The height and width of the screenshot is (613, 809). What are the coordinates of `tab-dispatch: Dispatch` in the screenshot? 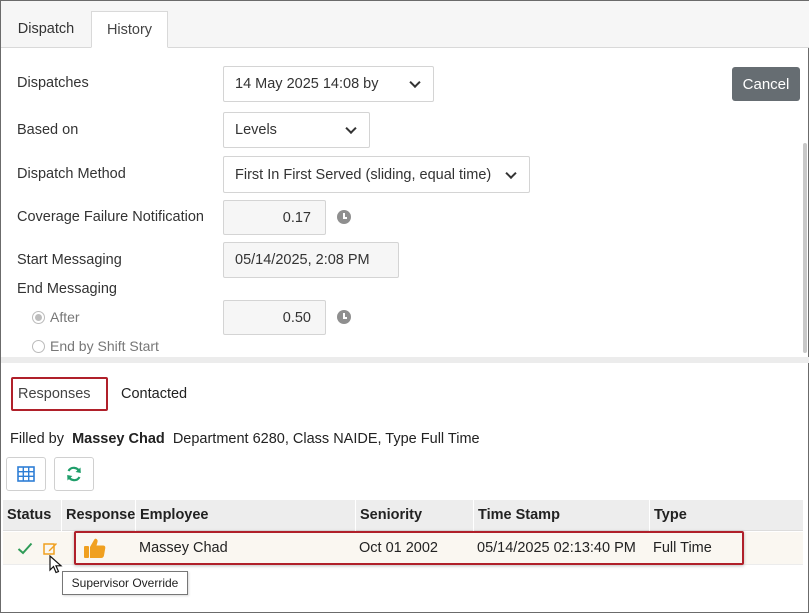 It's located at (46, 29).